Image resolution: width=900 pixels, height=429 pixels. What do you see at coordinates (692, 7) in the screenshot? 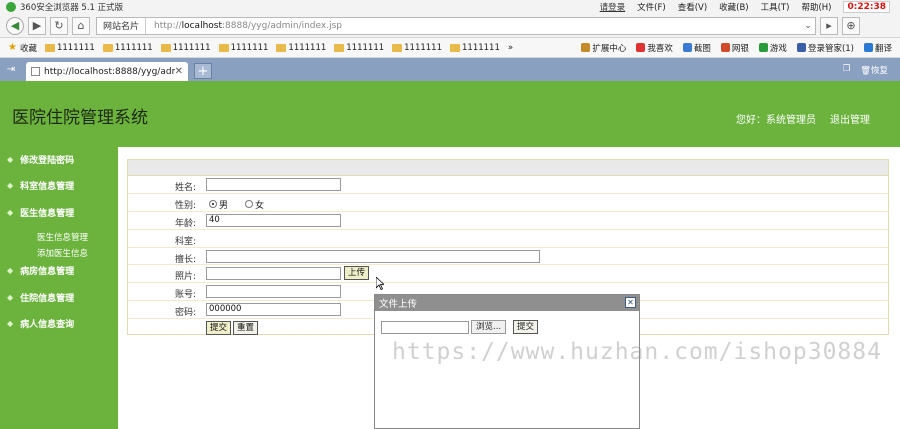
I see `menu-view: 查看(V)` at bounding box center [692, 7].